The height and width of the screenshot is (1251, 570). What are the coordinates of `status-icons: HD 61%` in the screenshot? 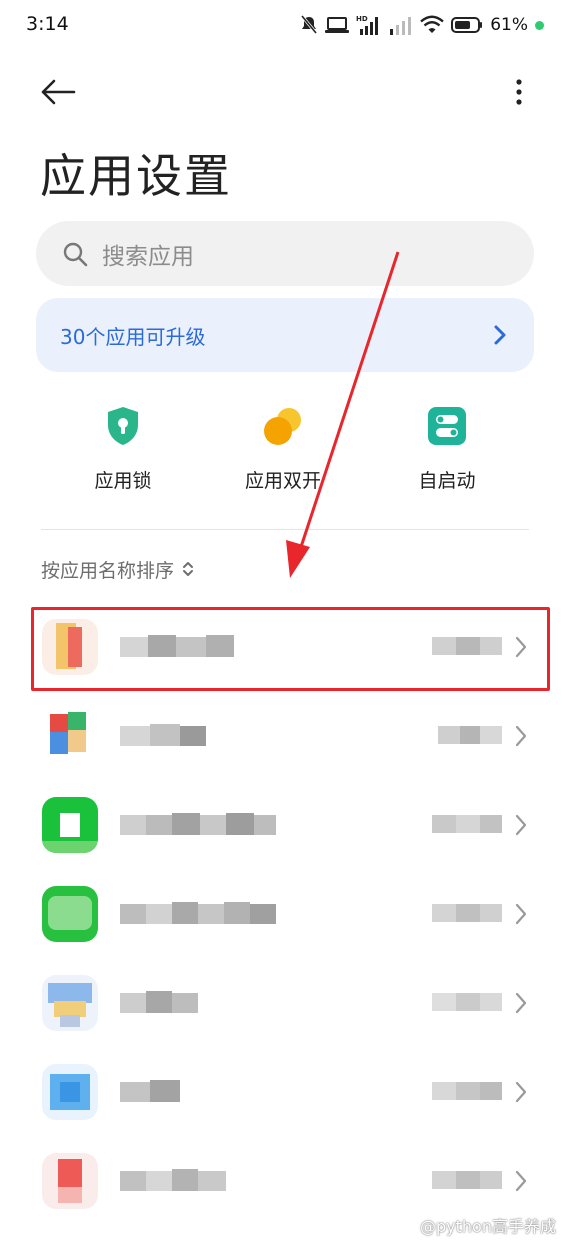 It's located at (422, 25).